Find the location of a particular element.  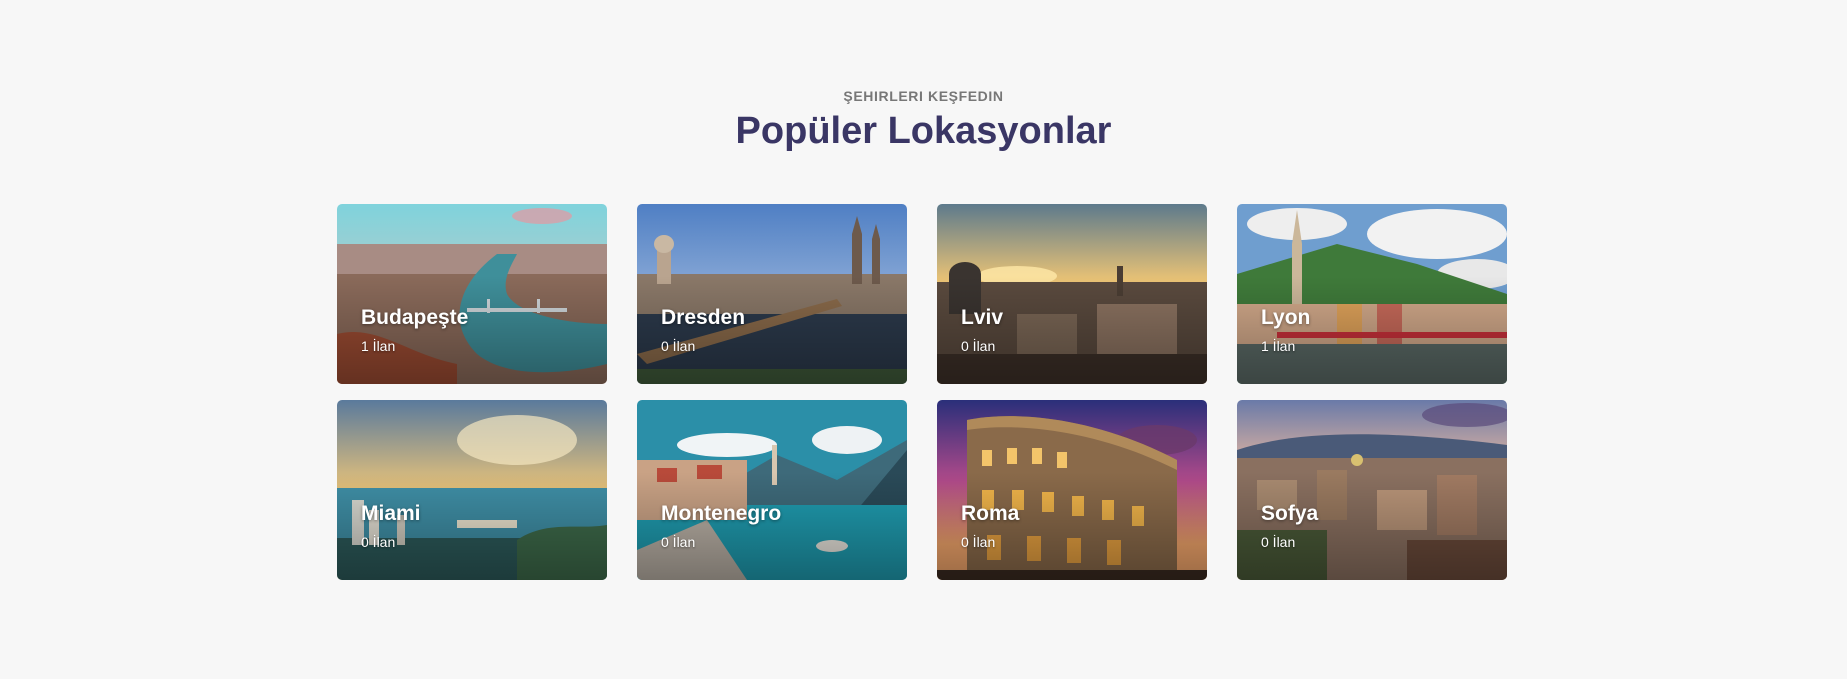

city-card-dresden: Dresden 0 İlan is located at coordinates (772, 294).